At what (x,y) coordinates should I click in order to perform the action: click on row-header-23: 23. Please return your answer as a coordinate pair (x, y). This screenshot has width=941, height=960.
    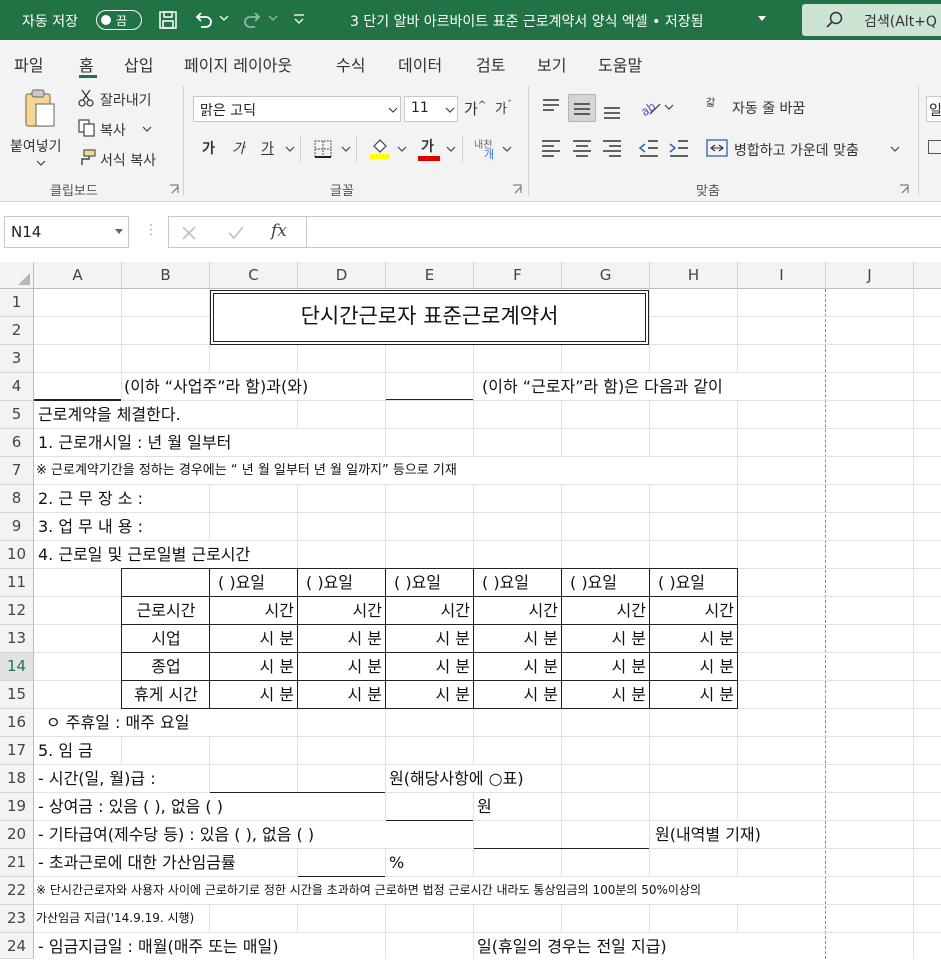
    Looking at the image, I should click on (17, 919).